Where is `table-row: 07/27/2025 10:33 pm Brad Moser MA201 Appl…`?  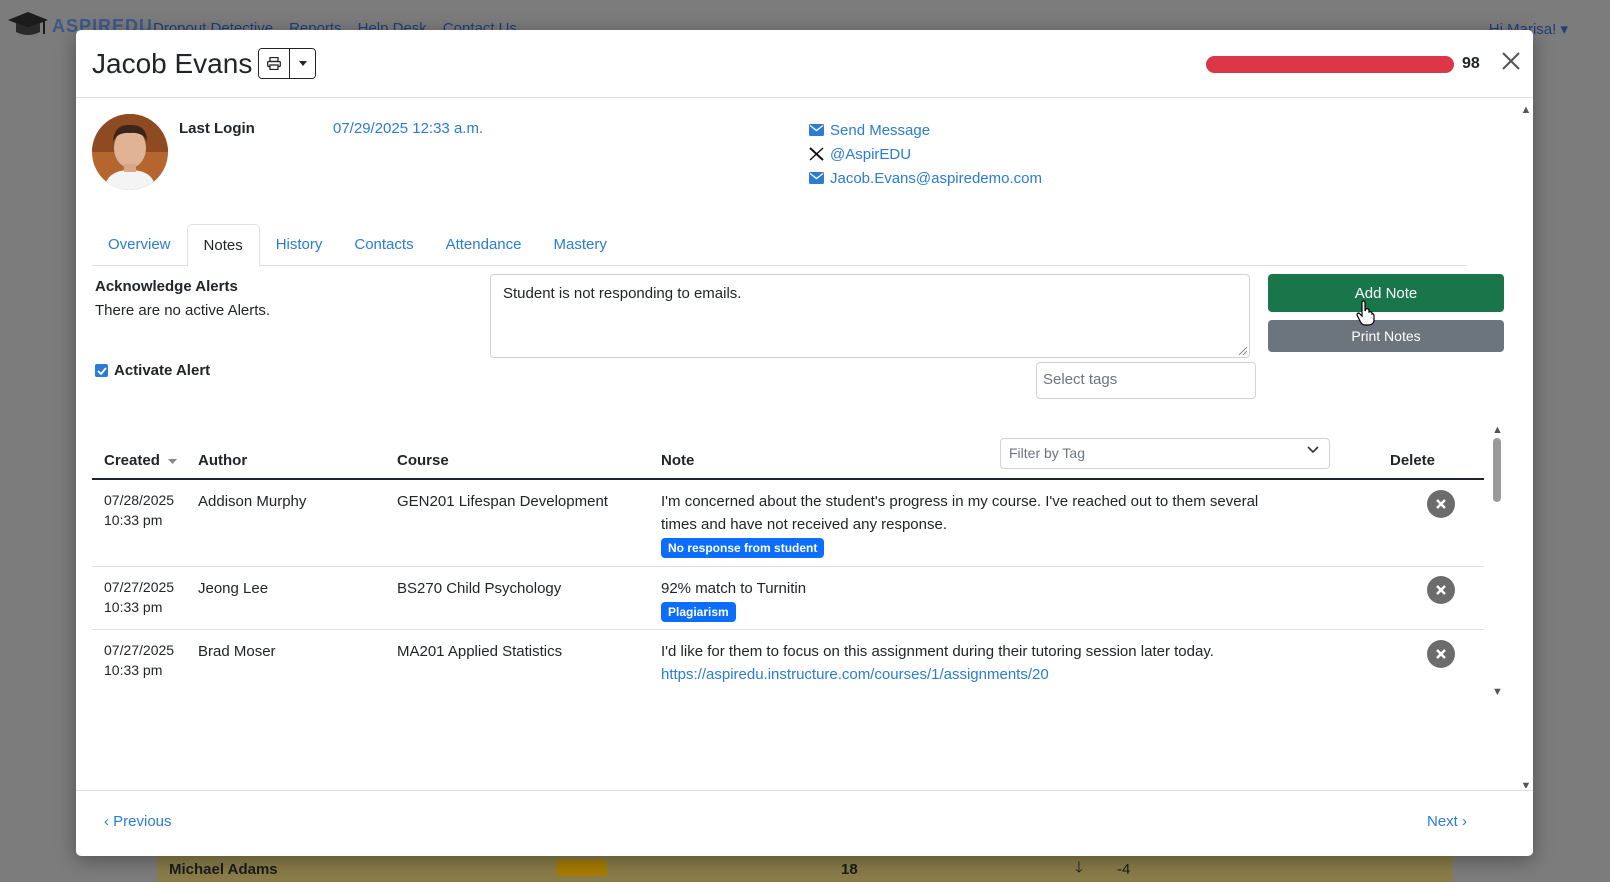 table-row: 07/27/2025 10:33 pm Brad Moser MA201 Appl… is located at coordinates (788, 672).